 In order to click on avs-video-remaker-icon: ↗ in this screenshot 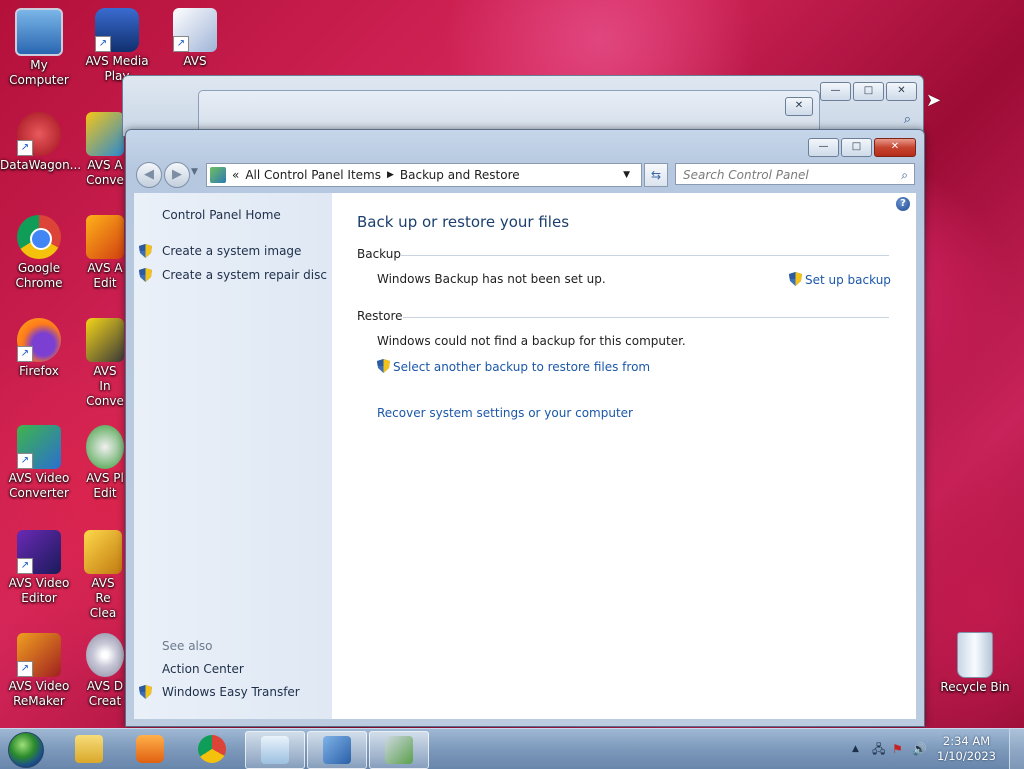, I will do `click(39, 655)`.